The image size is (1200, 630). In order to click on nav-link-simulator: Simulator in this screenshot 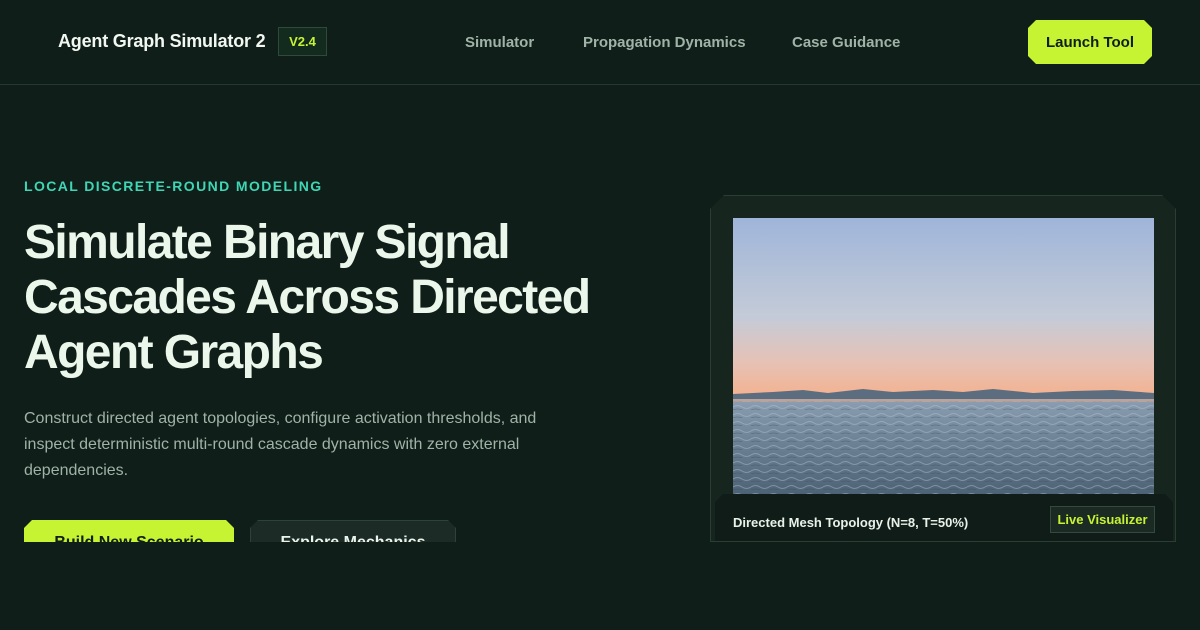, I will do `click(499, 42)`.